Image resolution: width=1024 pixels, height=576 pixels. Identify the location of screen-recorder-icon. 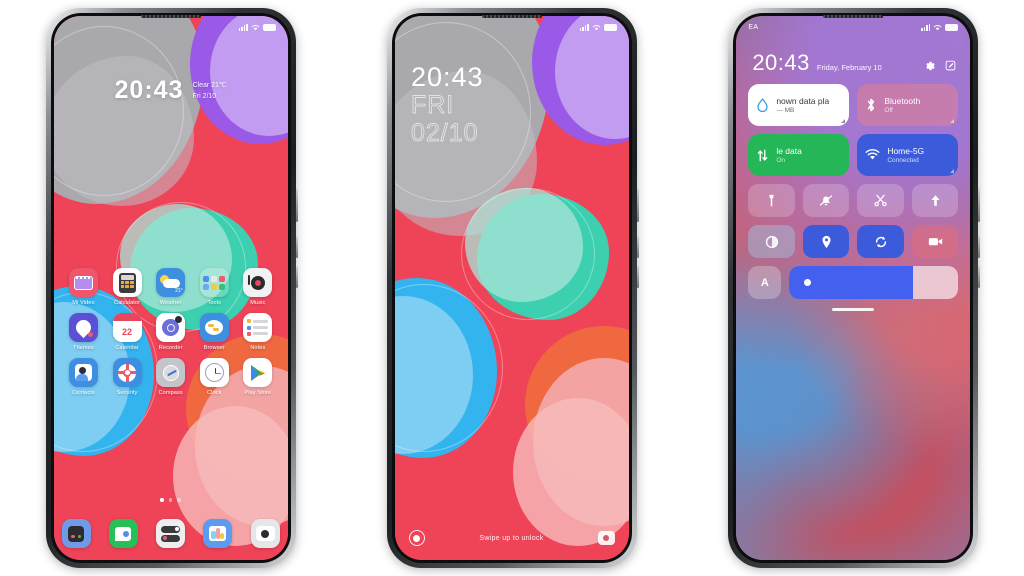
(935, 242).